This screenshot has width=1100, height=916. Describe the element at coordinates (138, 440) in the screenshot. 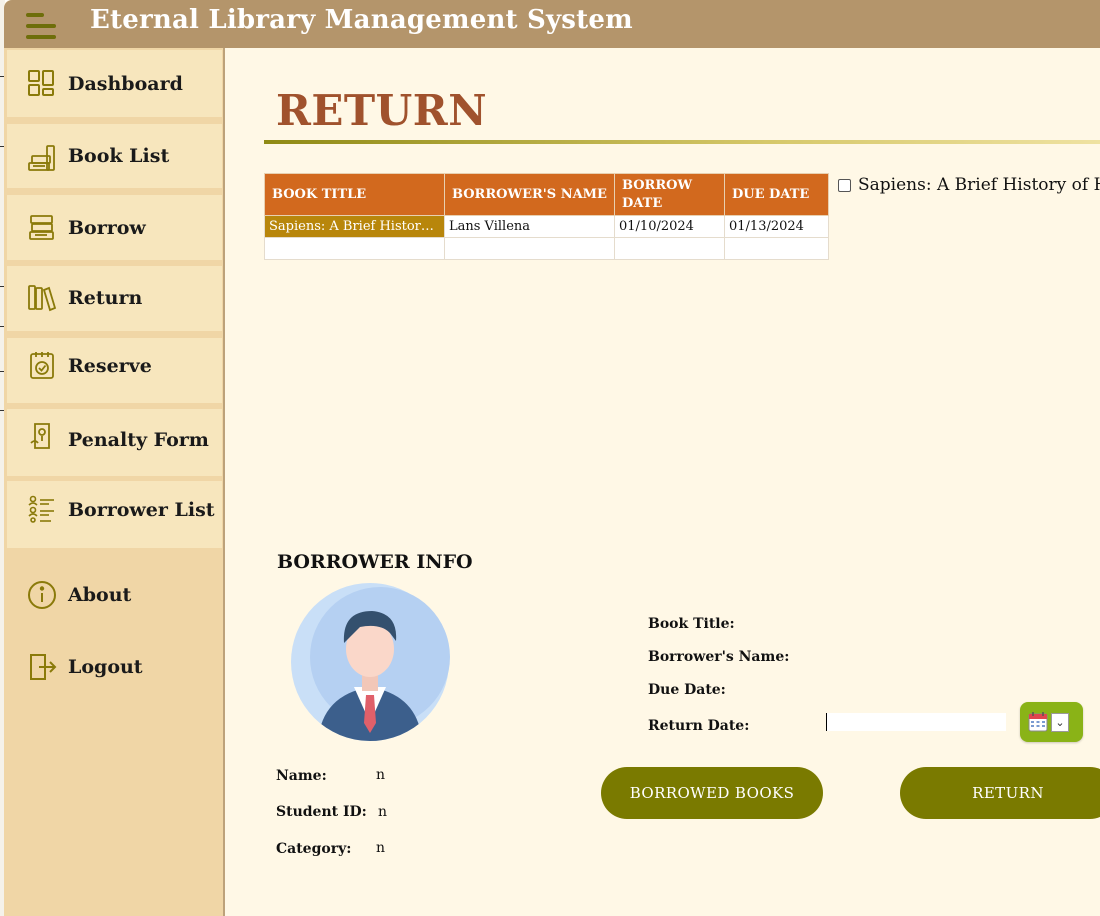

I see `sidebar-item-label: Penalty Form` at that location.